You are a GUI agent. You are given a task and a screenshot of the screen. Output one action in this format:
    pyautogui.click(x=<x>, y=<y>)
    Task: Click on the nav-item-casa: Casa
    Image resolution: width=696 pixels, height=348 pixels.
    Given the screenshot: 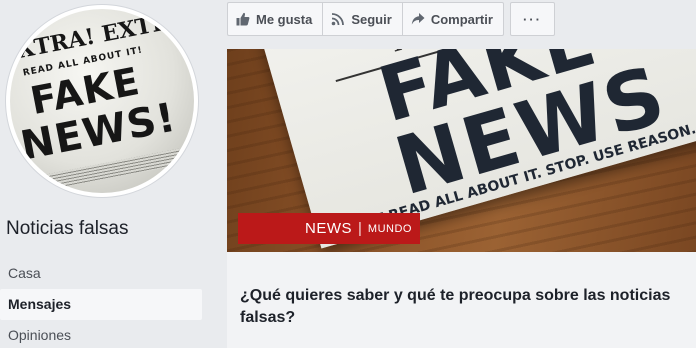 What is the action you would take?
    pyautogui.click(x=101, y=273)
    